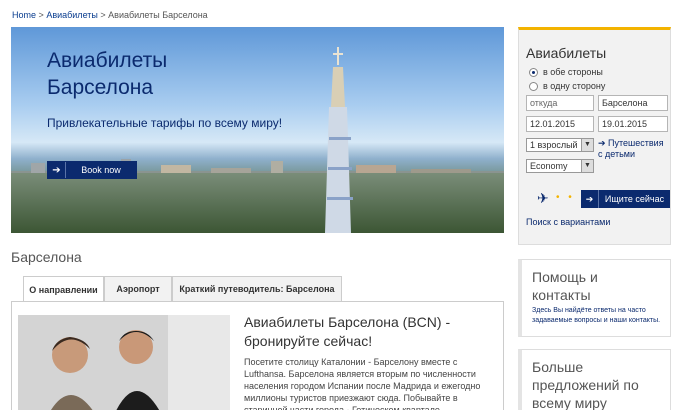 The width and height of the screenshot is (685, 410). What do you see at coordinates (585, 384) in the screenshot?
I see `more-offers-title: Больше предложений по всему миру` at bounding box center [585, 384].